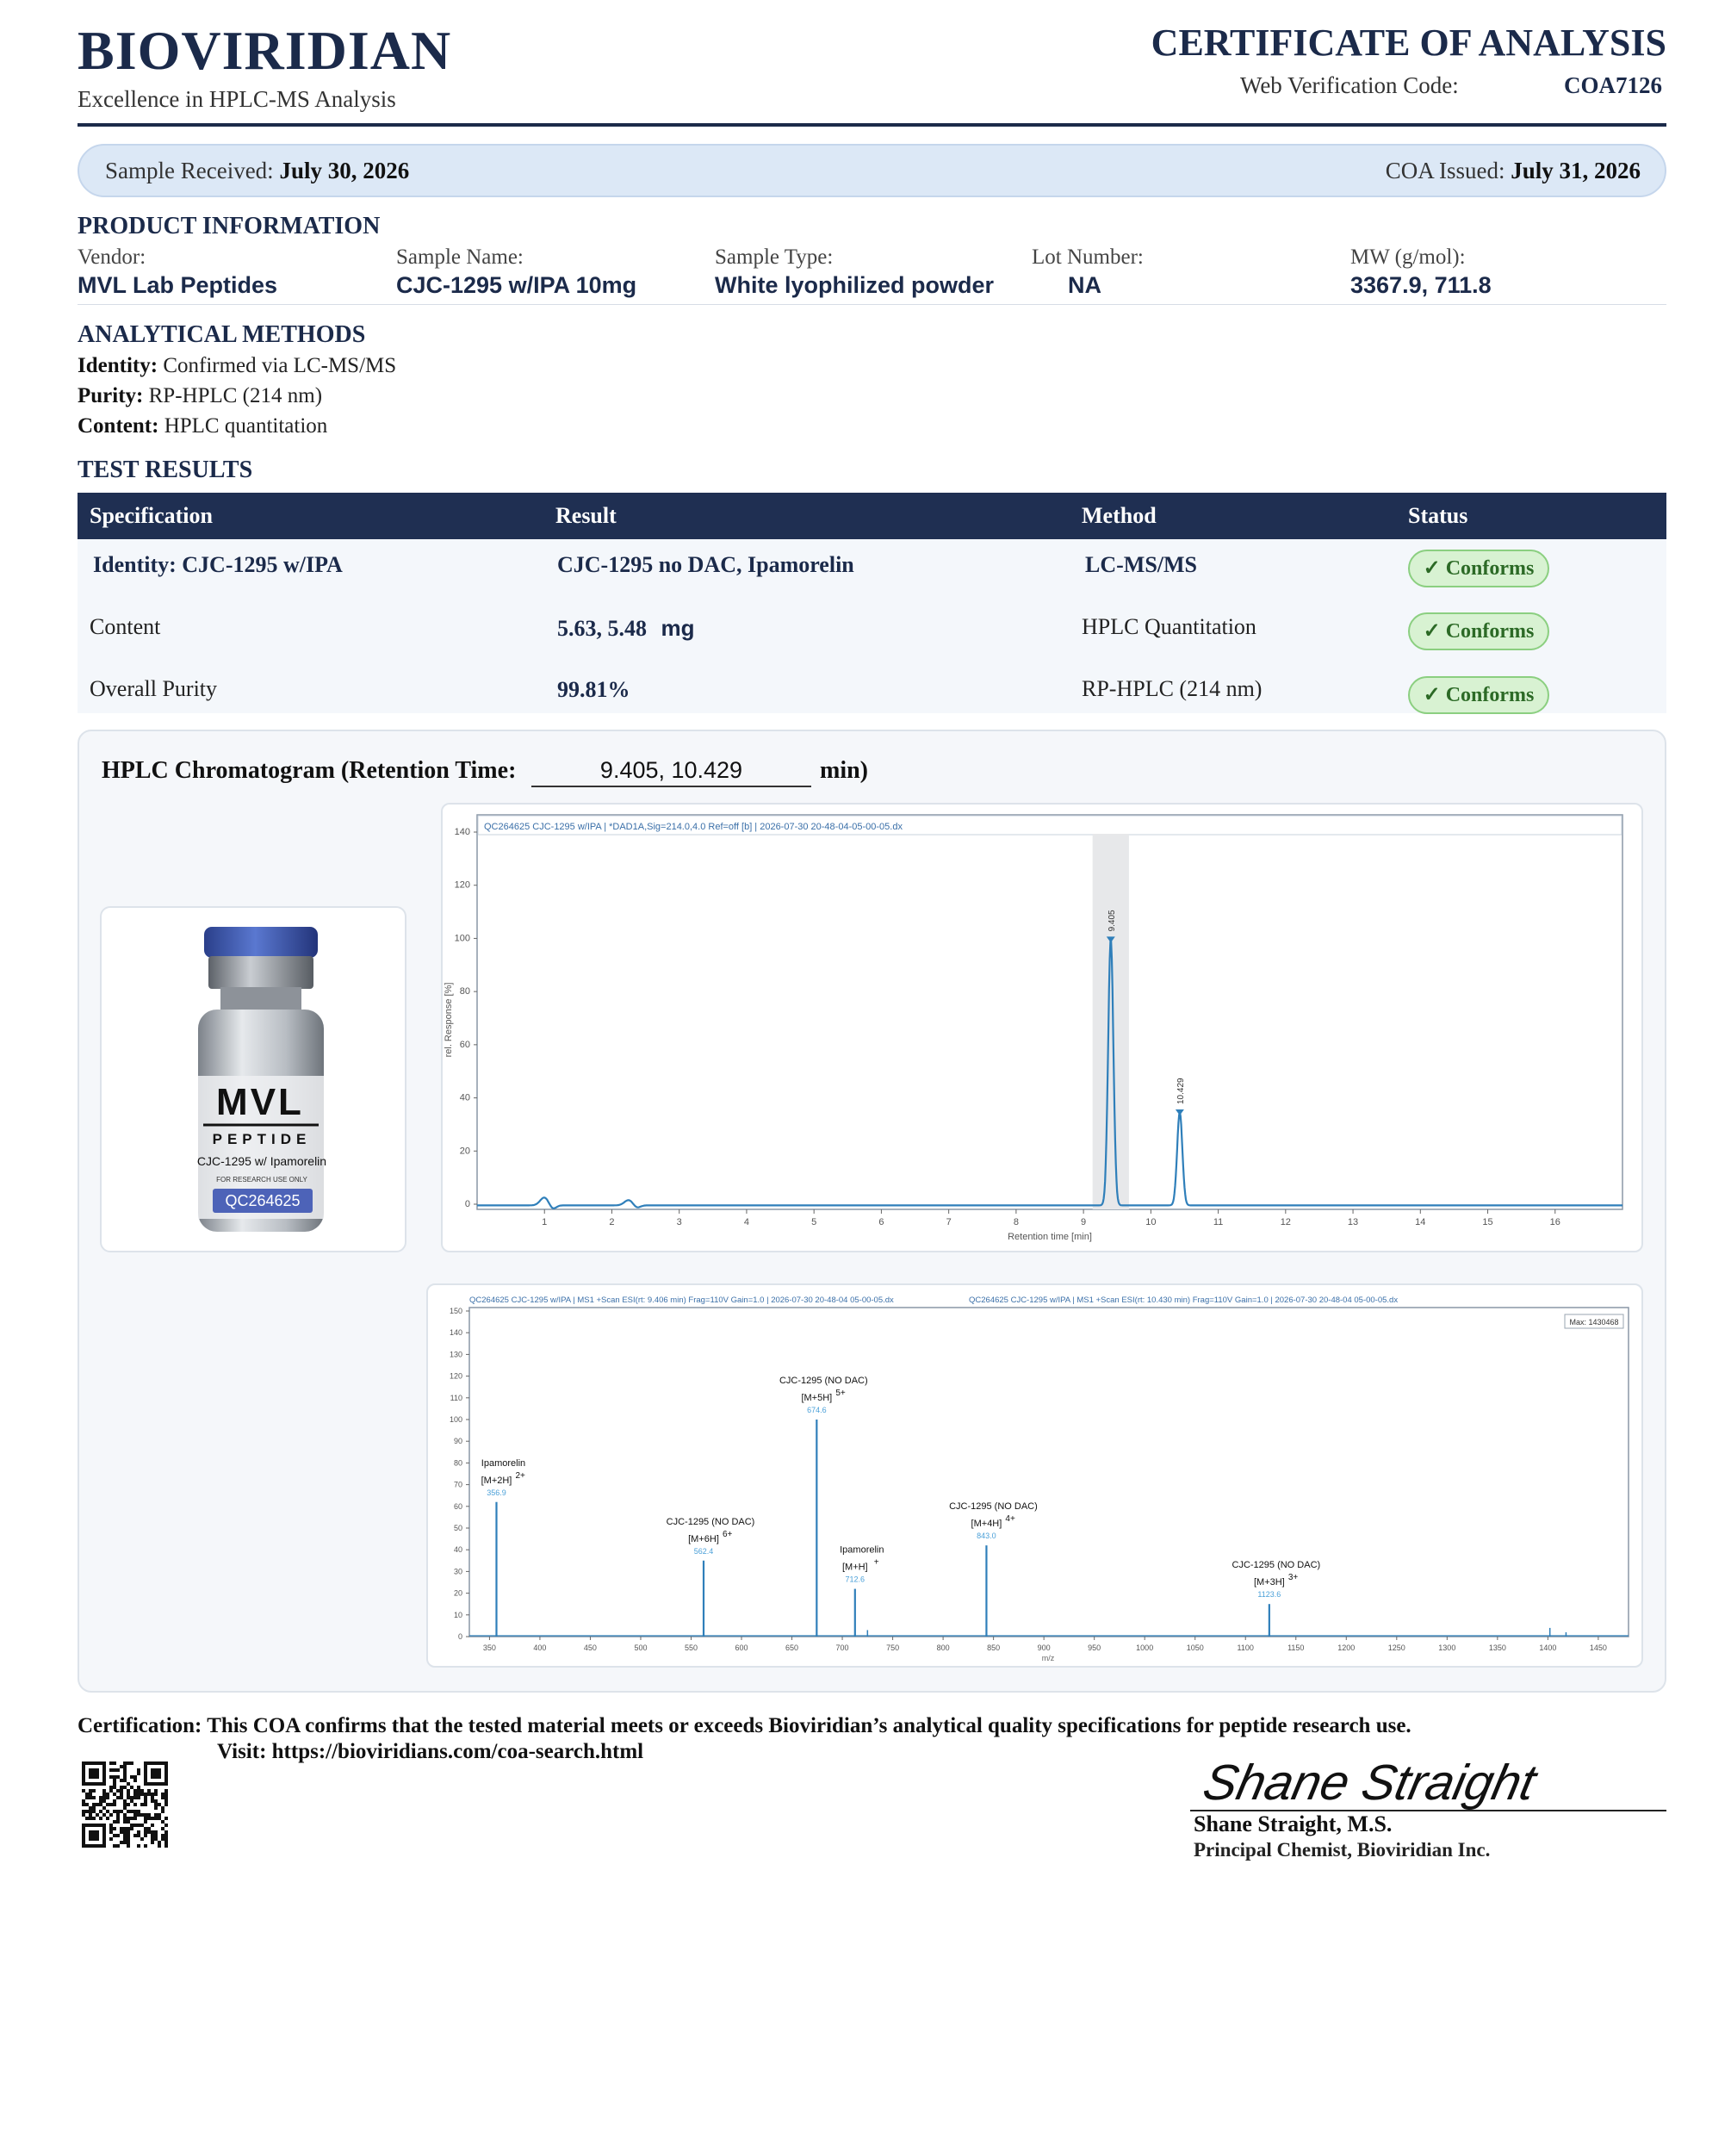 Image resolution: width=1731 pixels, height=2156 pixels. Describe the element at coordinates (456, 1420) in the screenshot. I see `ms-y-tick-label: 100` at that location.